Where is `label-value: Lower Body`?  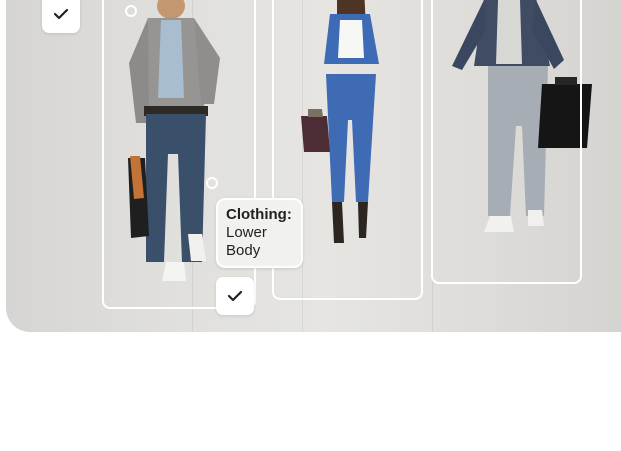
label-value: Lower Body is located at coordinates (246, 241).